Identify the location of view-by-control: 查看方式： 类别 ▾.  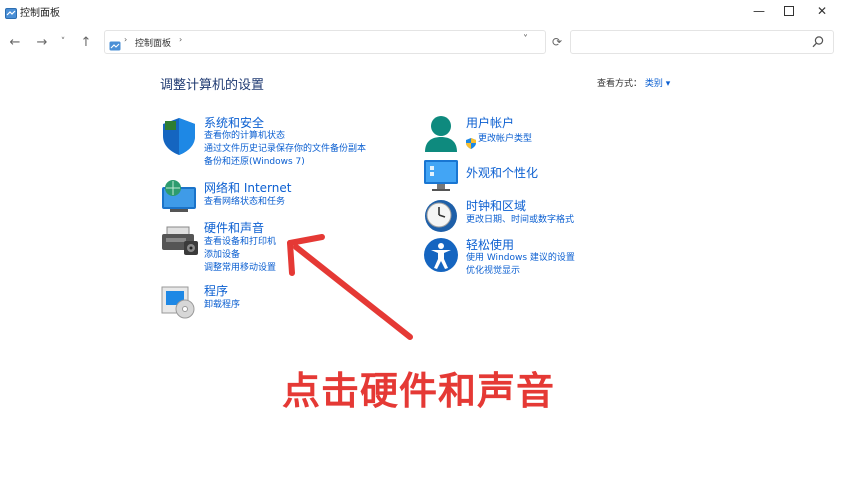
(633, 82).